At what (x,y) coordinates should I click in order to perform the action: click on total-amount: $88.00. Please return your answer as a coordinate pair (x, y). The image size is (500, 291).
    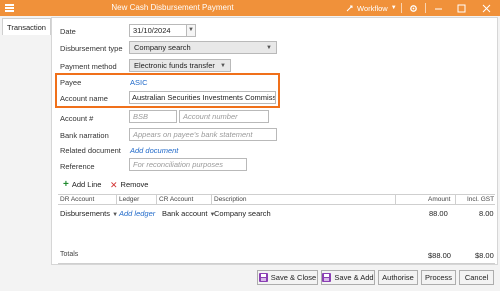
    Looking at the image, I should click on (439, 255).